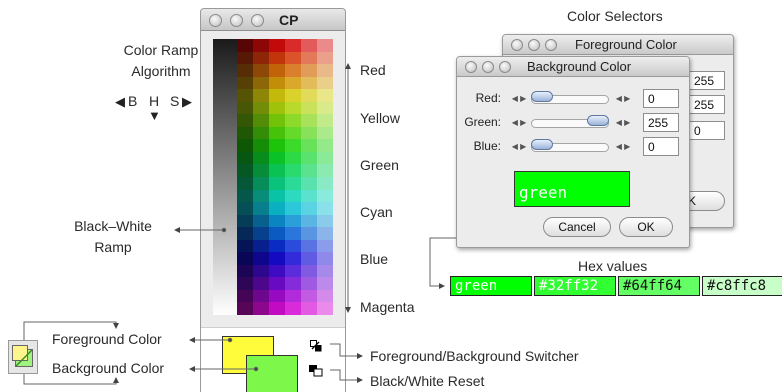 The image size is (782, 392). What do you see at coordinates (577, 227) in the screenshot?
I see `cancel-button: Cancel` at bounding box center [577, 227].